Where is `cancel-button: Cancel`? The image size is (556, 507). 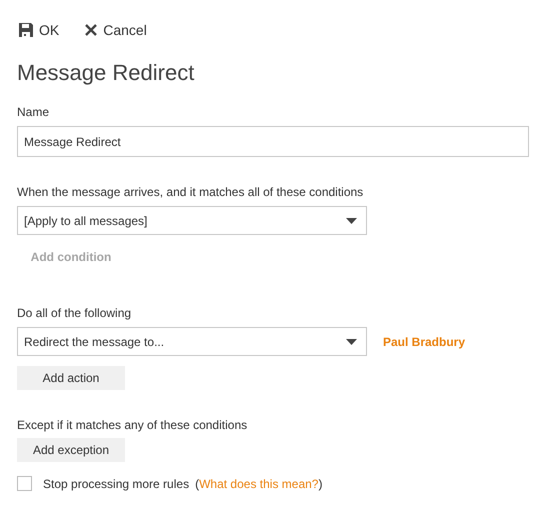
cancel-button: Cancel is located at coordinates (116, 30).